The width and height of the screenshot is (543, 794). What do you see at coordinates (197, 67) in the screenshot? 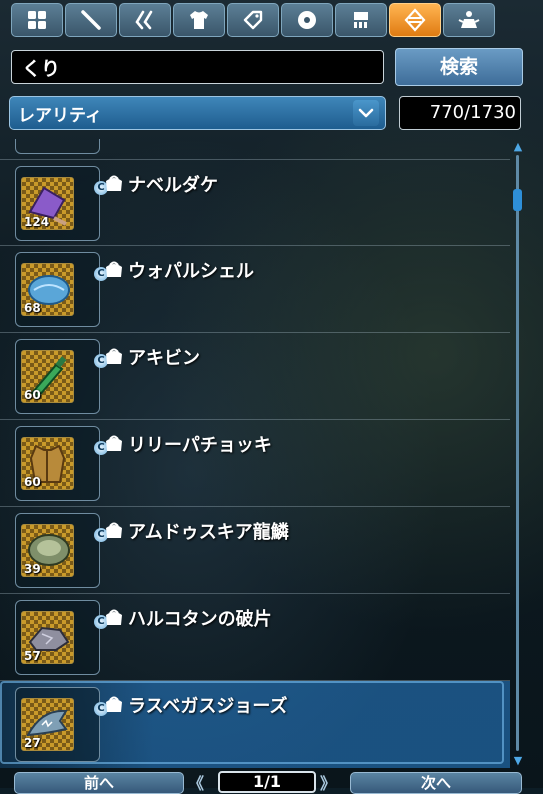
I see `search-input` at bounding box center [197, 67].